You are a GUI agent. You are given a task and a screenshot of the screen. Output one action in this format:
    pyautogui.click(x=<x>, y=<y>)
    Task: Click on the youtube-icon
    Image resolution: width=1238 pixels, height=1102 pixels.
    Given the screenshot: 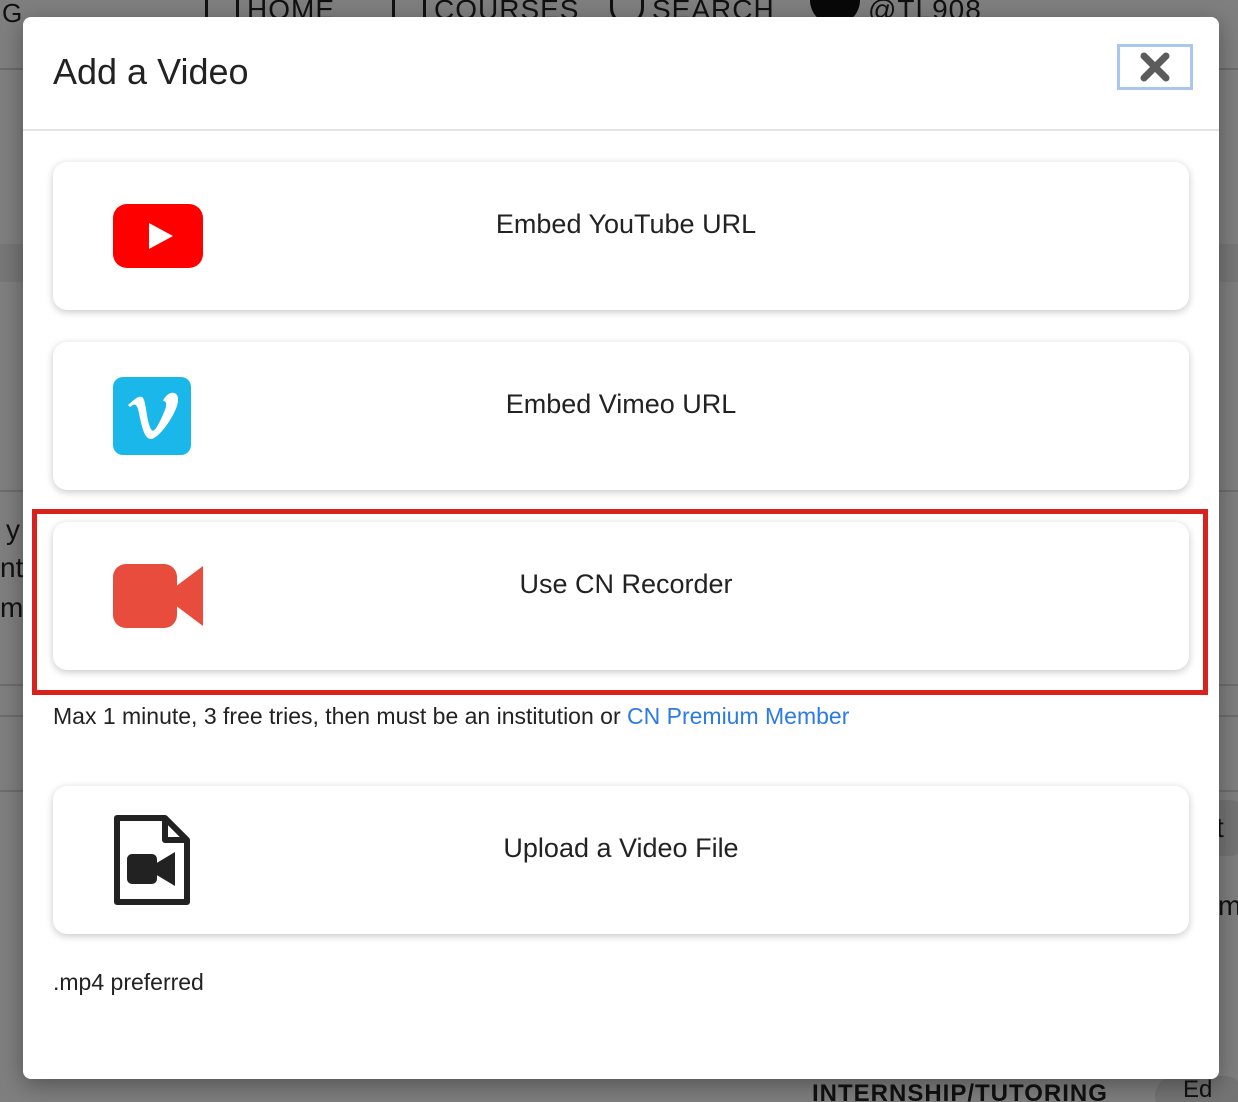 What is the action you would take?
    pyautogui.click(x=158, y=236)
    